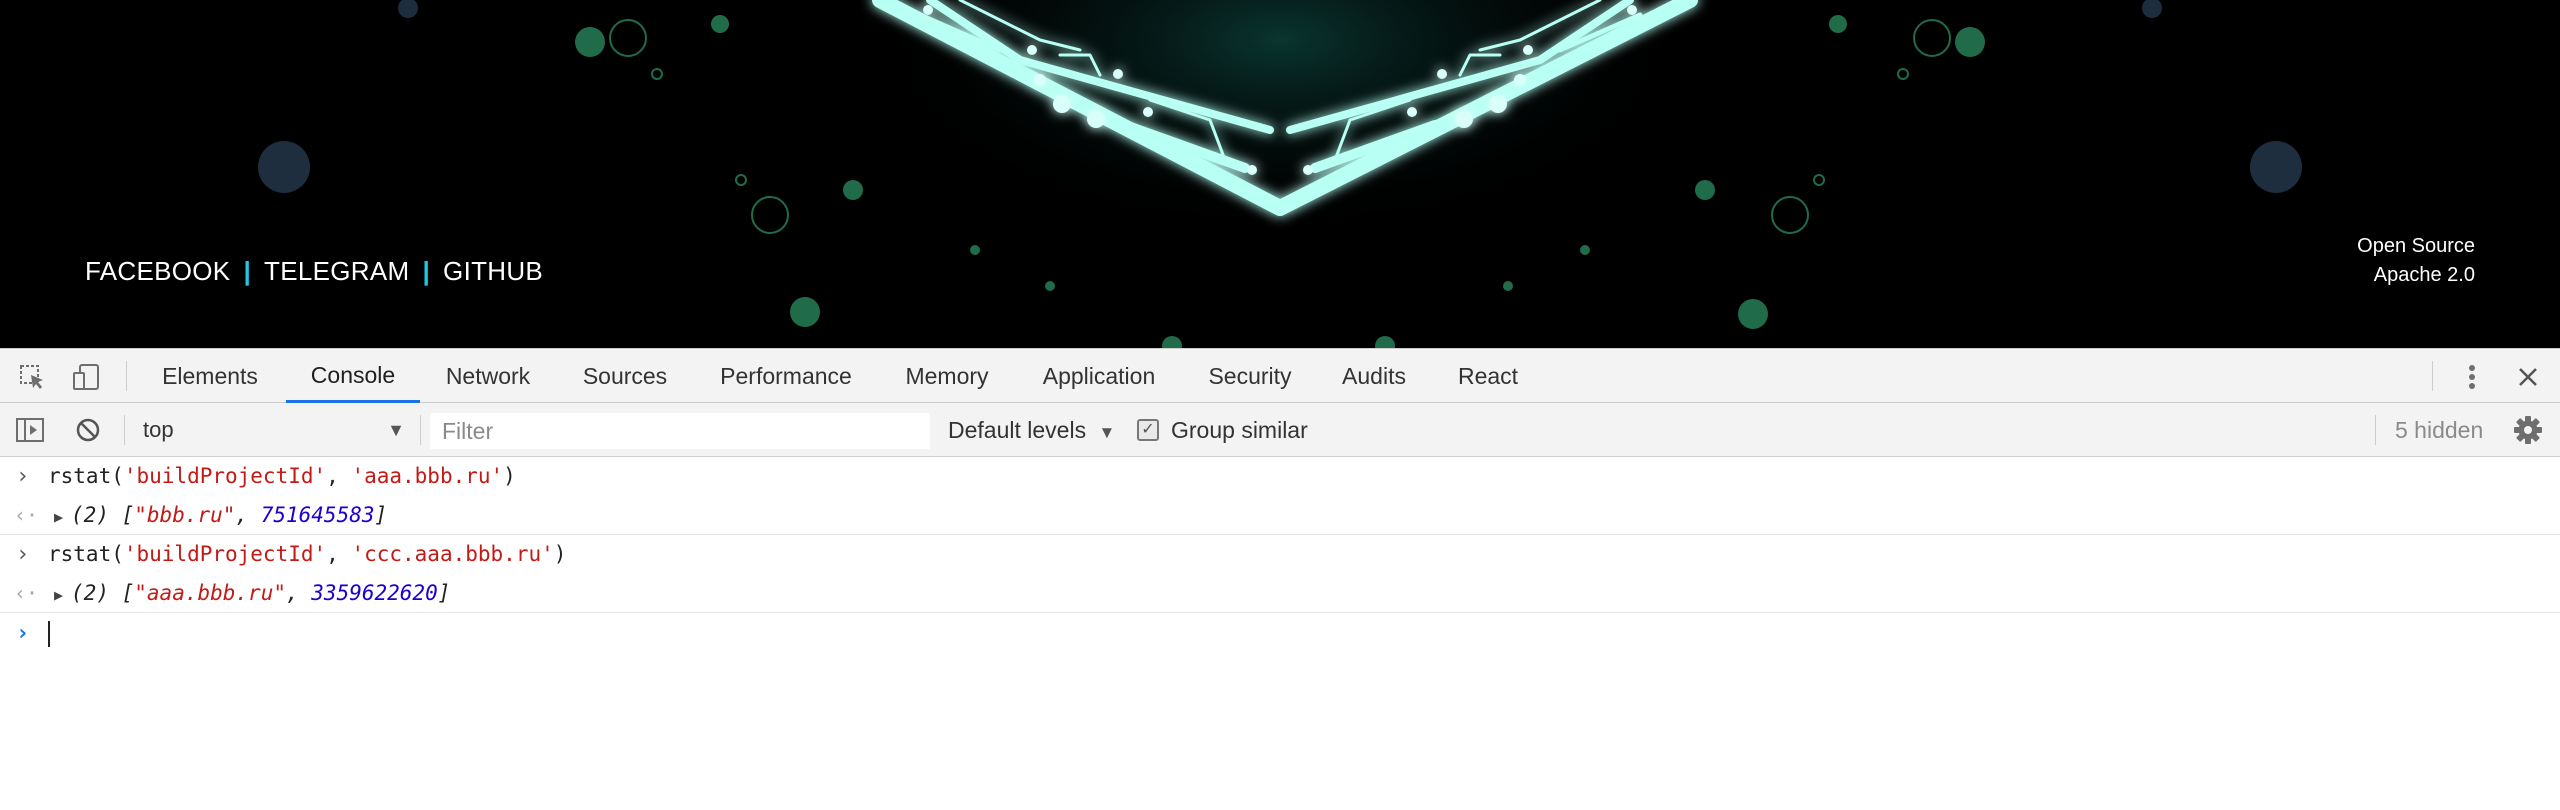  I want to click on console-prompt-row: ›, so click(1280, 633).